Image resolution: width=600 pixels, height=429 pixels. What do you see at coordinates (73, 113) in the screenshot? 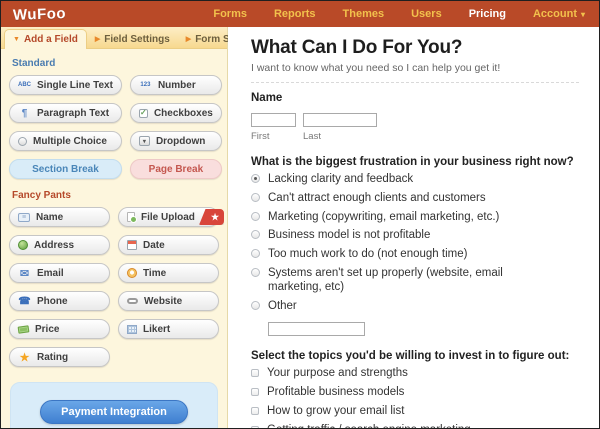
I see `field-button-label: Paragraph Text` at bounding box center [73, 113].